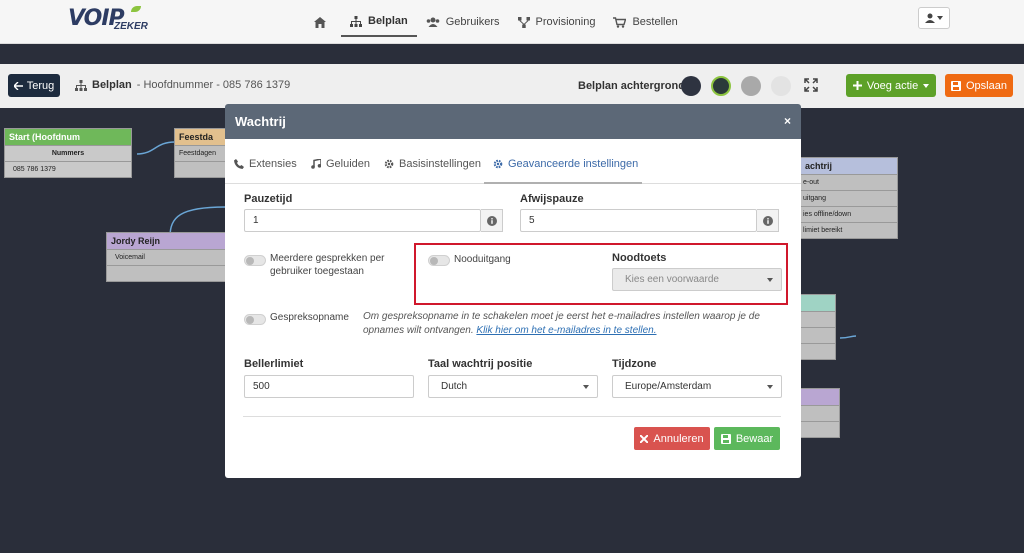 Image resolution: width=1024 pixels, height=553 pixels. What do you see at coordinates (819, 166) in the screenshot?
I see `node-wachtrij-title: achtrij` at bounding box center [819, 166].